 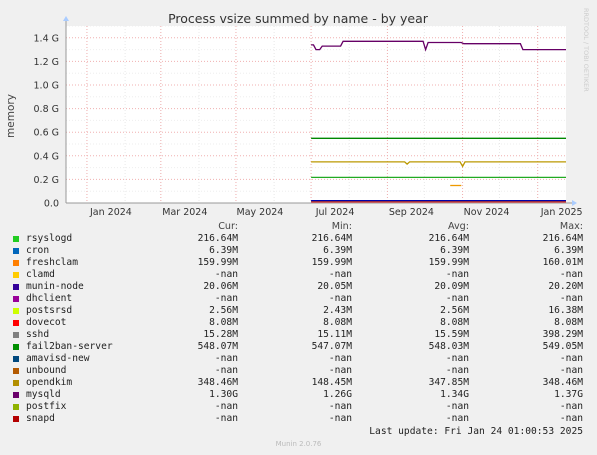 What do you see at coordinates (454, 322) in the screenshot?
I see `legend-avg-value: 8.08M` at bounding box center [454, 322].